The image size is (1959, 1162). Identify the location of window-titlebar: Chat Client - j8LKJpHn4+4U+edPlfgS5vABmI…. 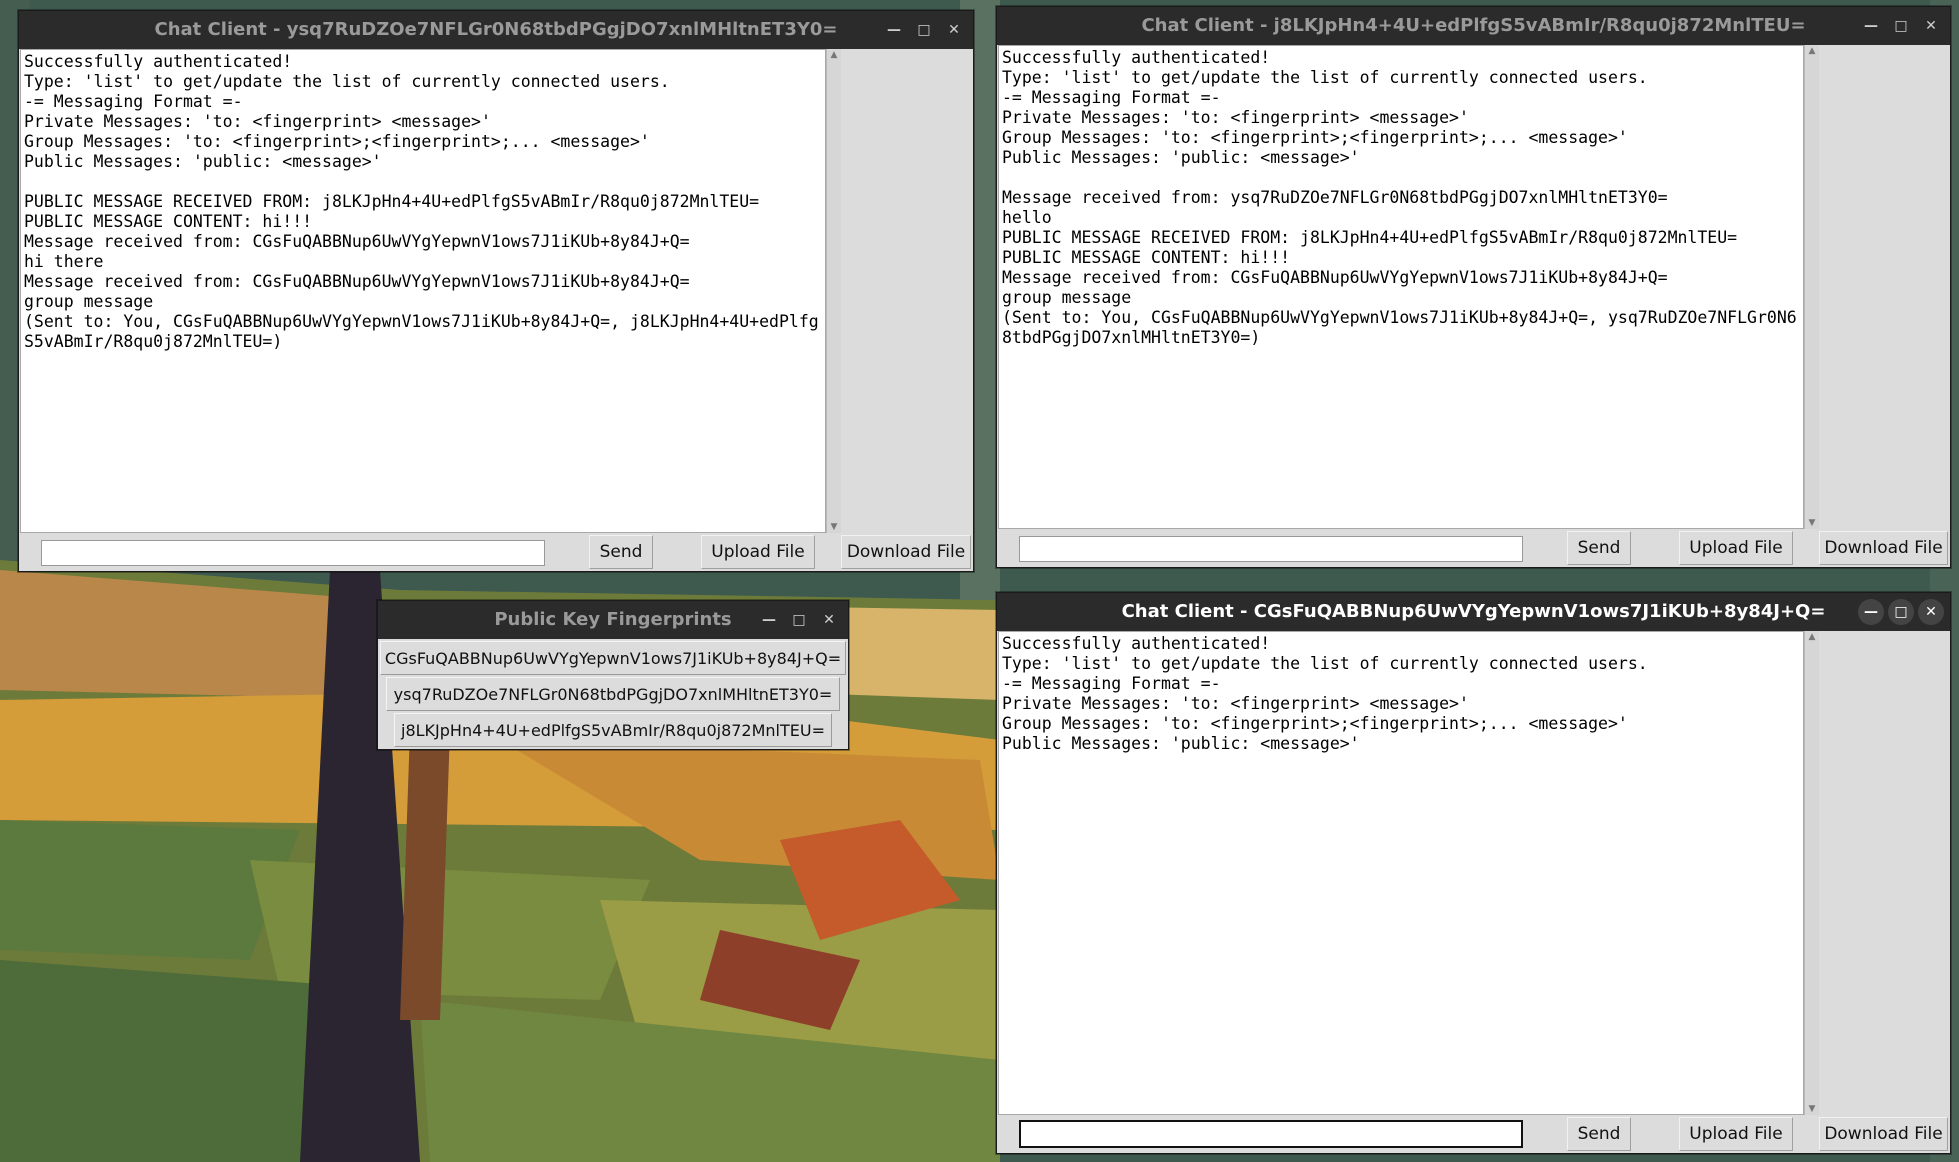
(1473, 26).